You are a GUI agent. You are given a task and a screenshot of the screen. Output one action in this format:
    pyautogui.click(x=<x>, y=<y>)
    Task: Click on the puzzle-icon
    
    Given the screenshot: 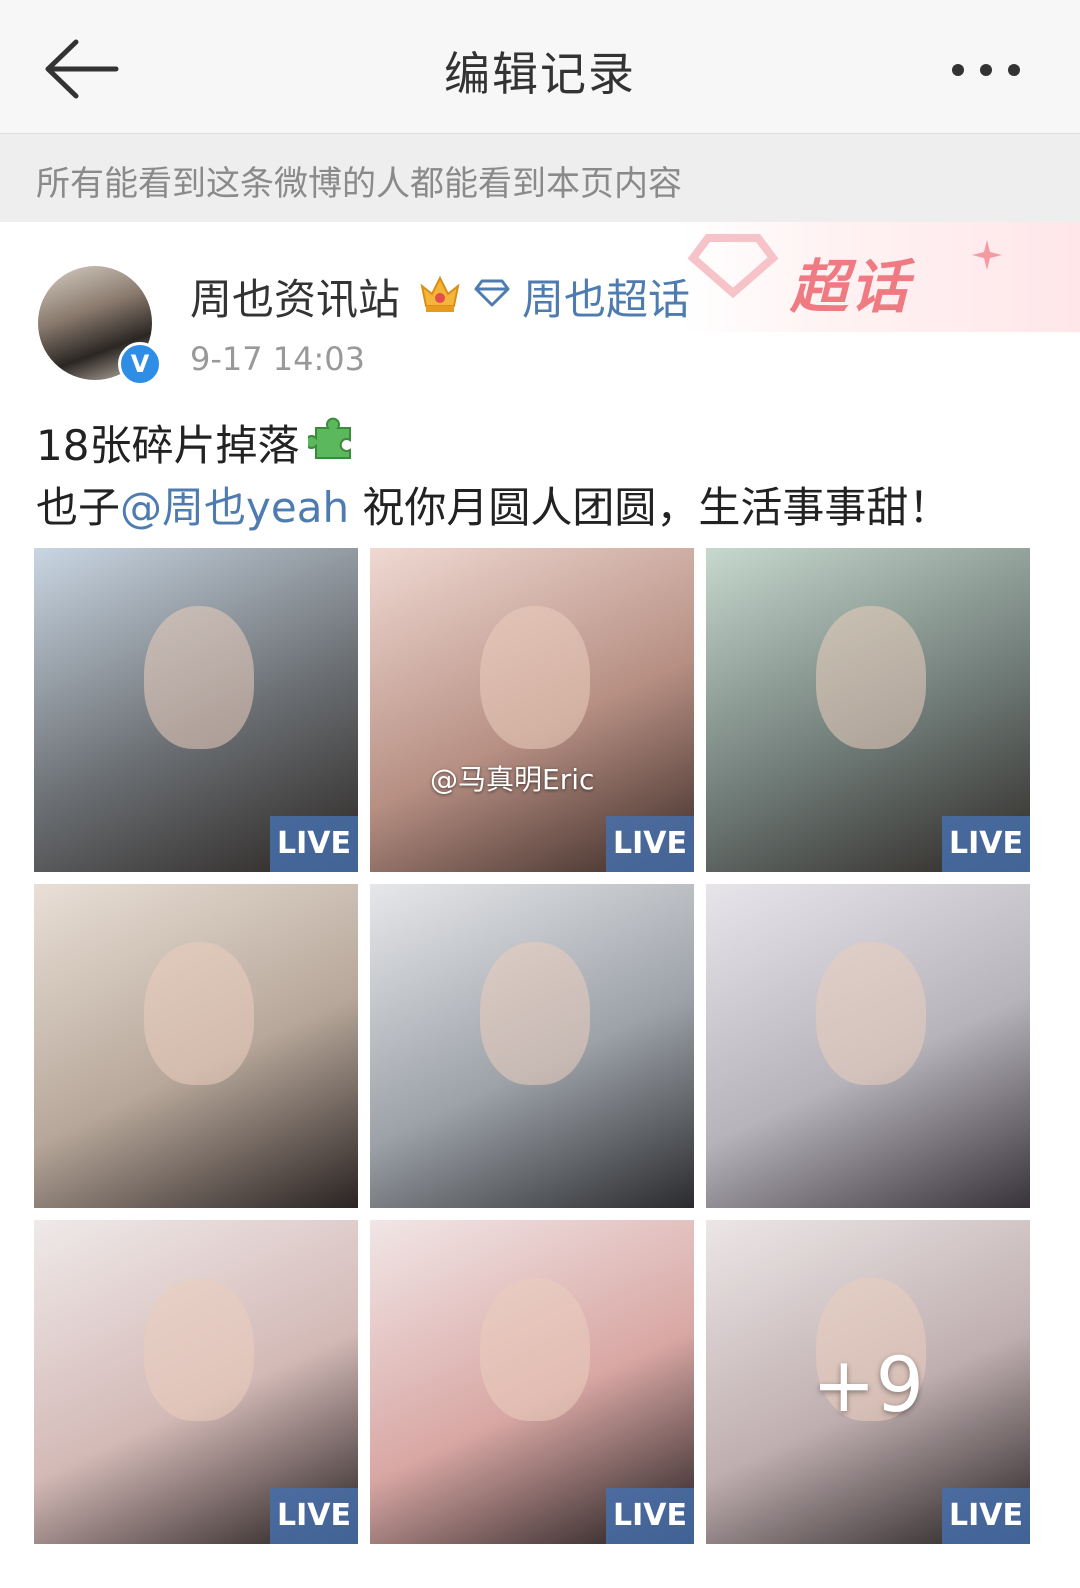 What is the action you would take?
    pyautogui.click(x=329, y=438)
    